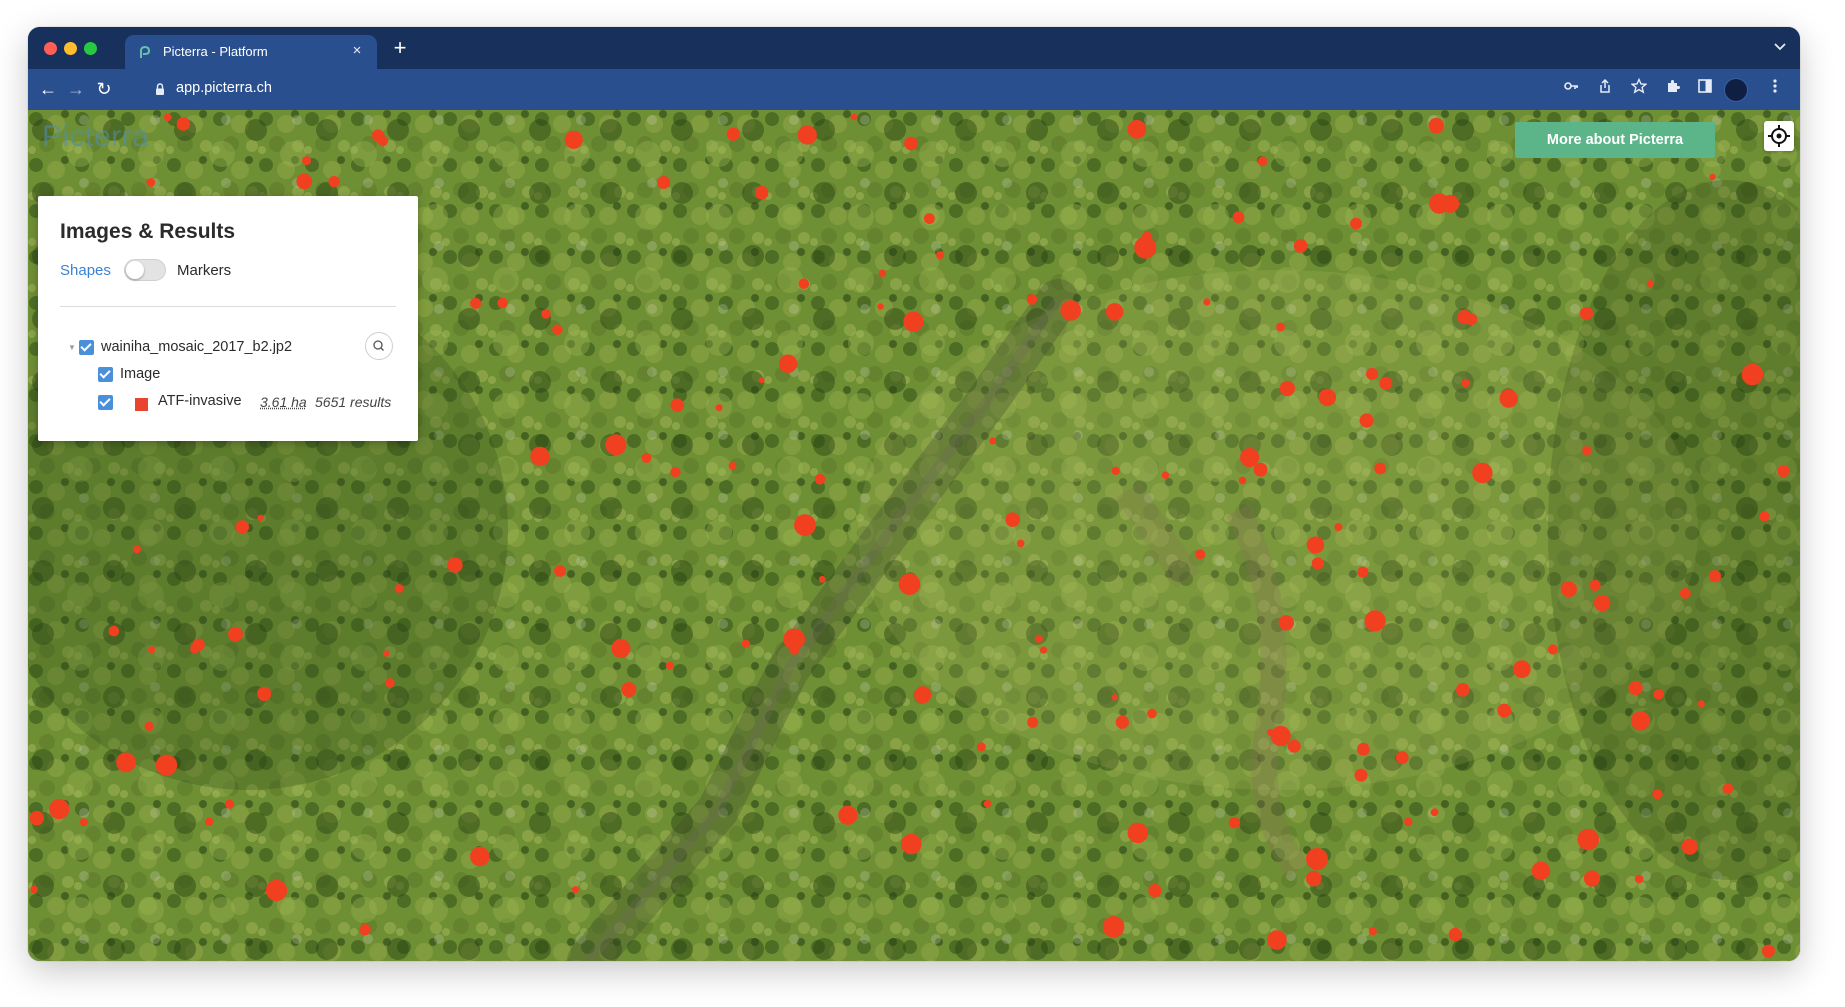  Describe the element at coordinates (145, 270) in the screenshot. I see `shapes-markers-toggle` at that location.